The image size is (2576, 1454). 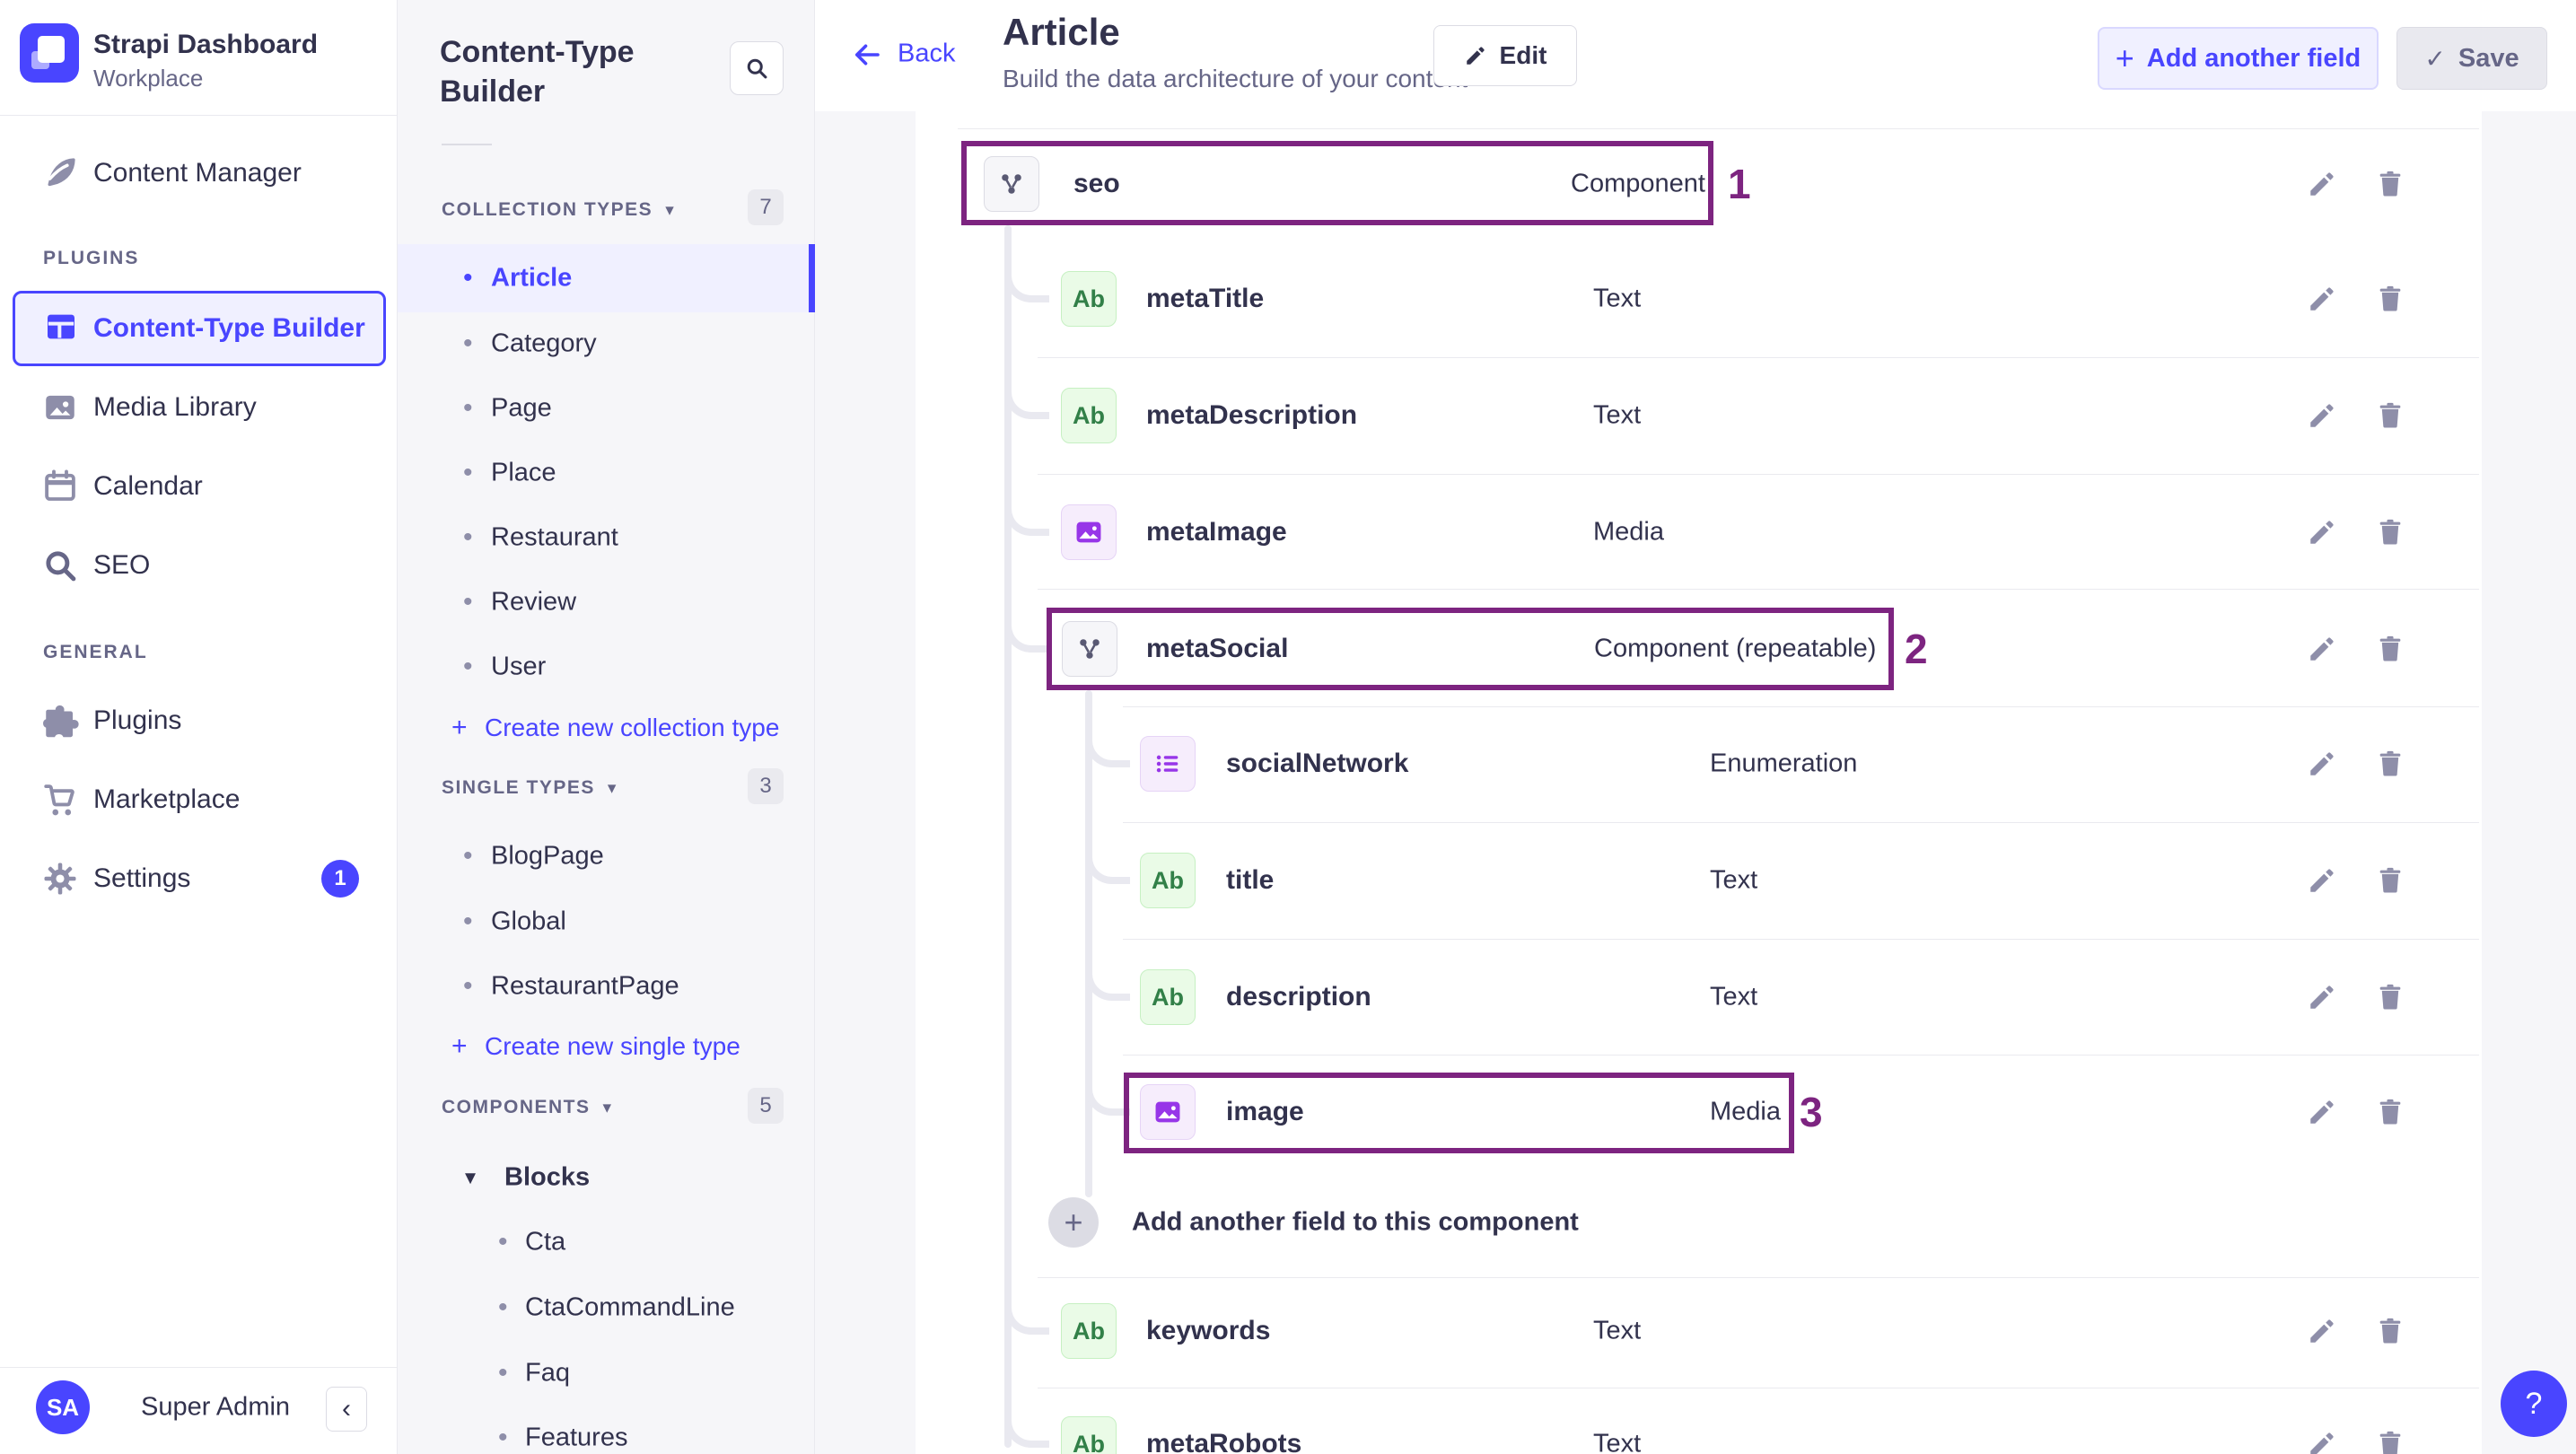 What do you see at coordinates (528, 922) in the screenshot?
I see `subnav-item-global: Global` at bounding box center [528, 922].